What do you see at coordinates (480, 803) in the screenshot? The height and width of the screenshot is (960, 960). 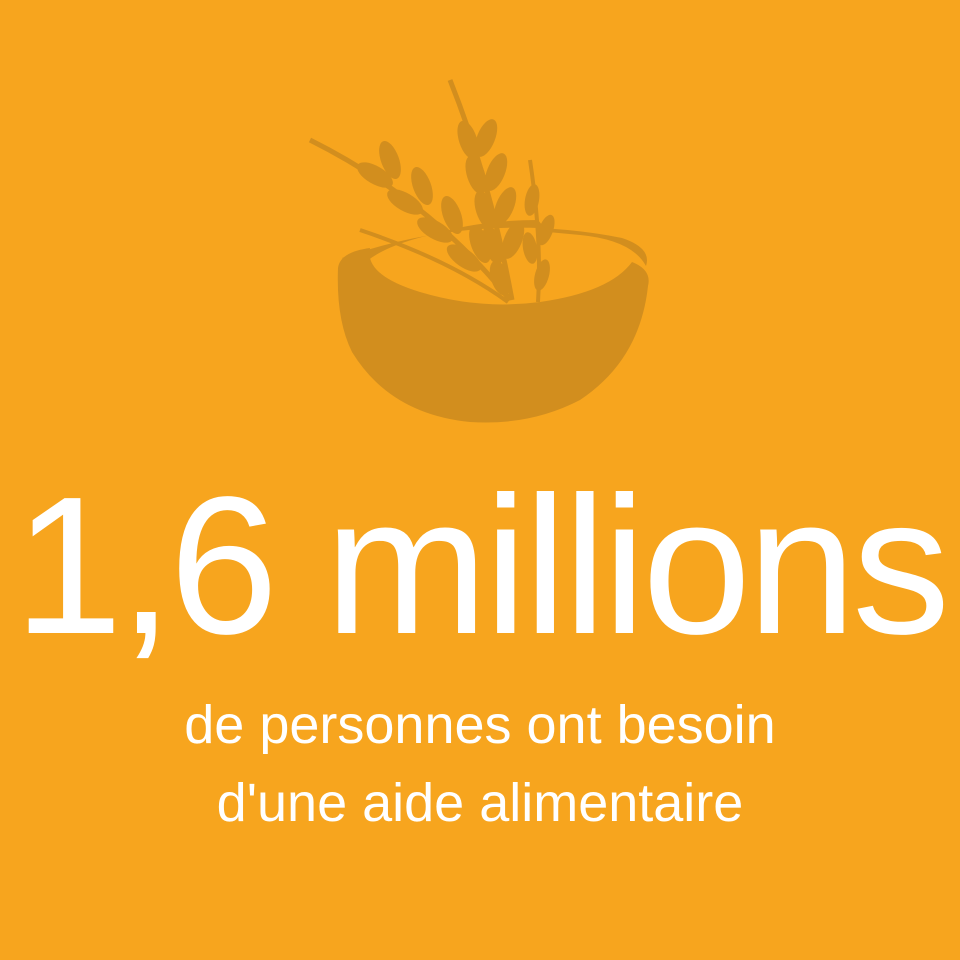 I see `subtitle-line-2: d'une aide alimentaire` at bounding box center [480, 803].